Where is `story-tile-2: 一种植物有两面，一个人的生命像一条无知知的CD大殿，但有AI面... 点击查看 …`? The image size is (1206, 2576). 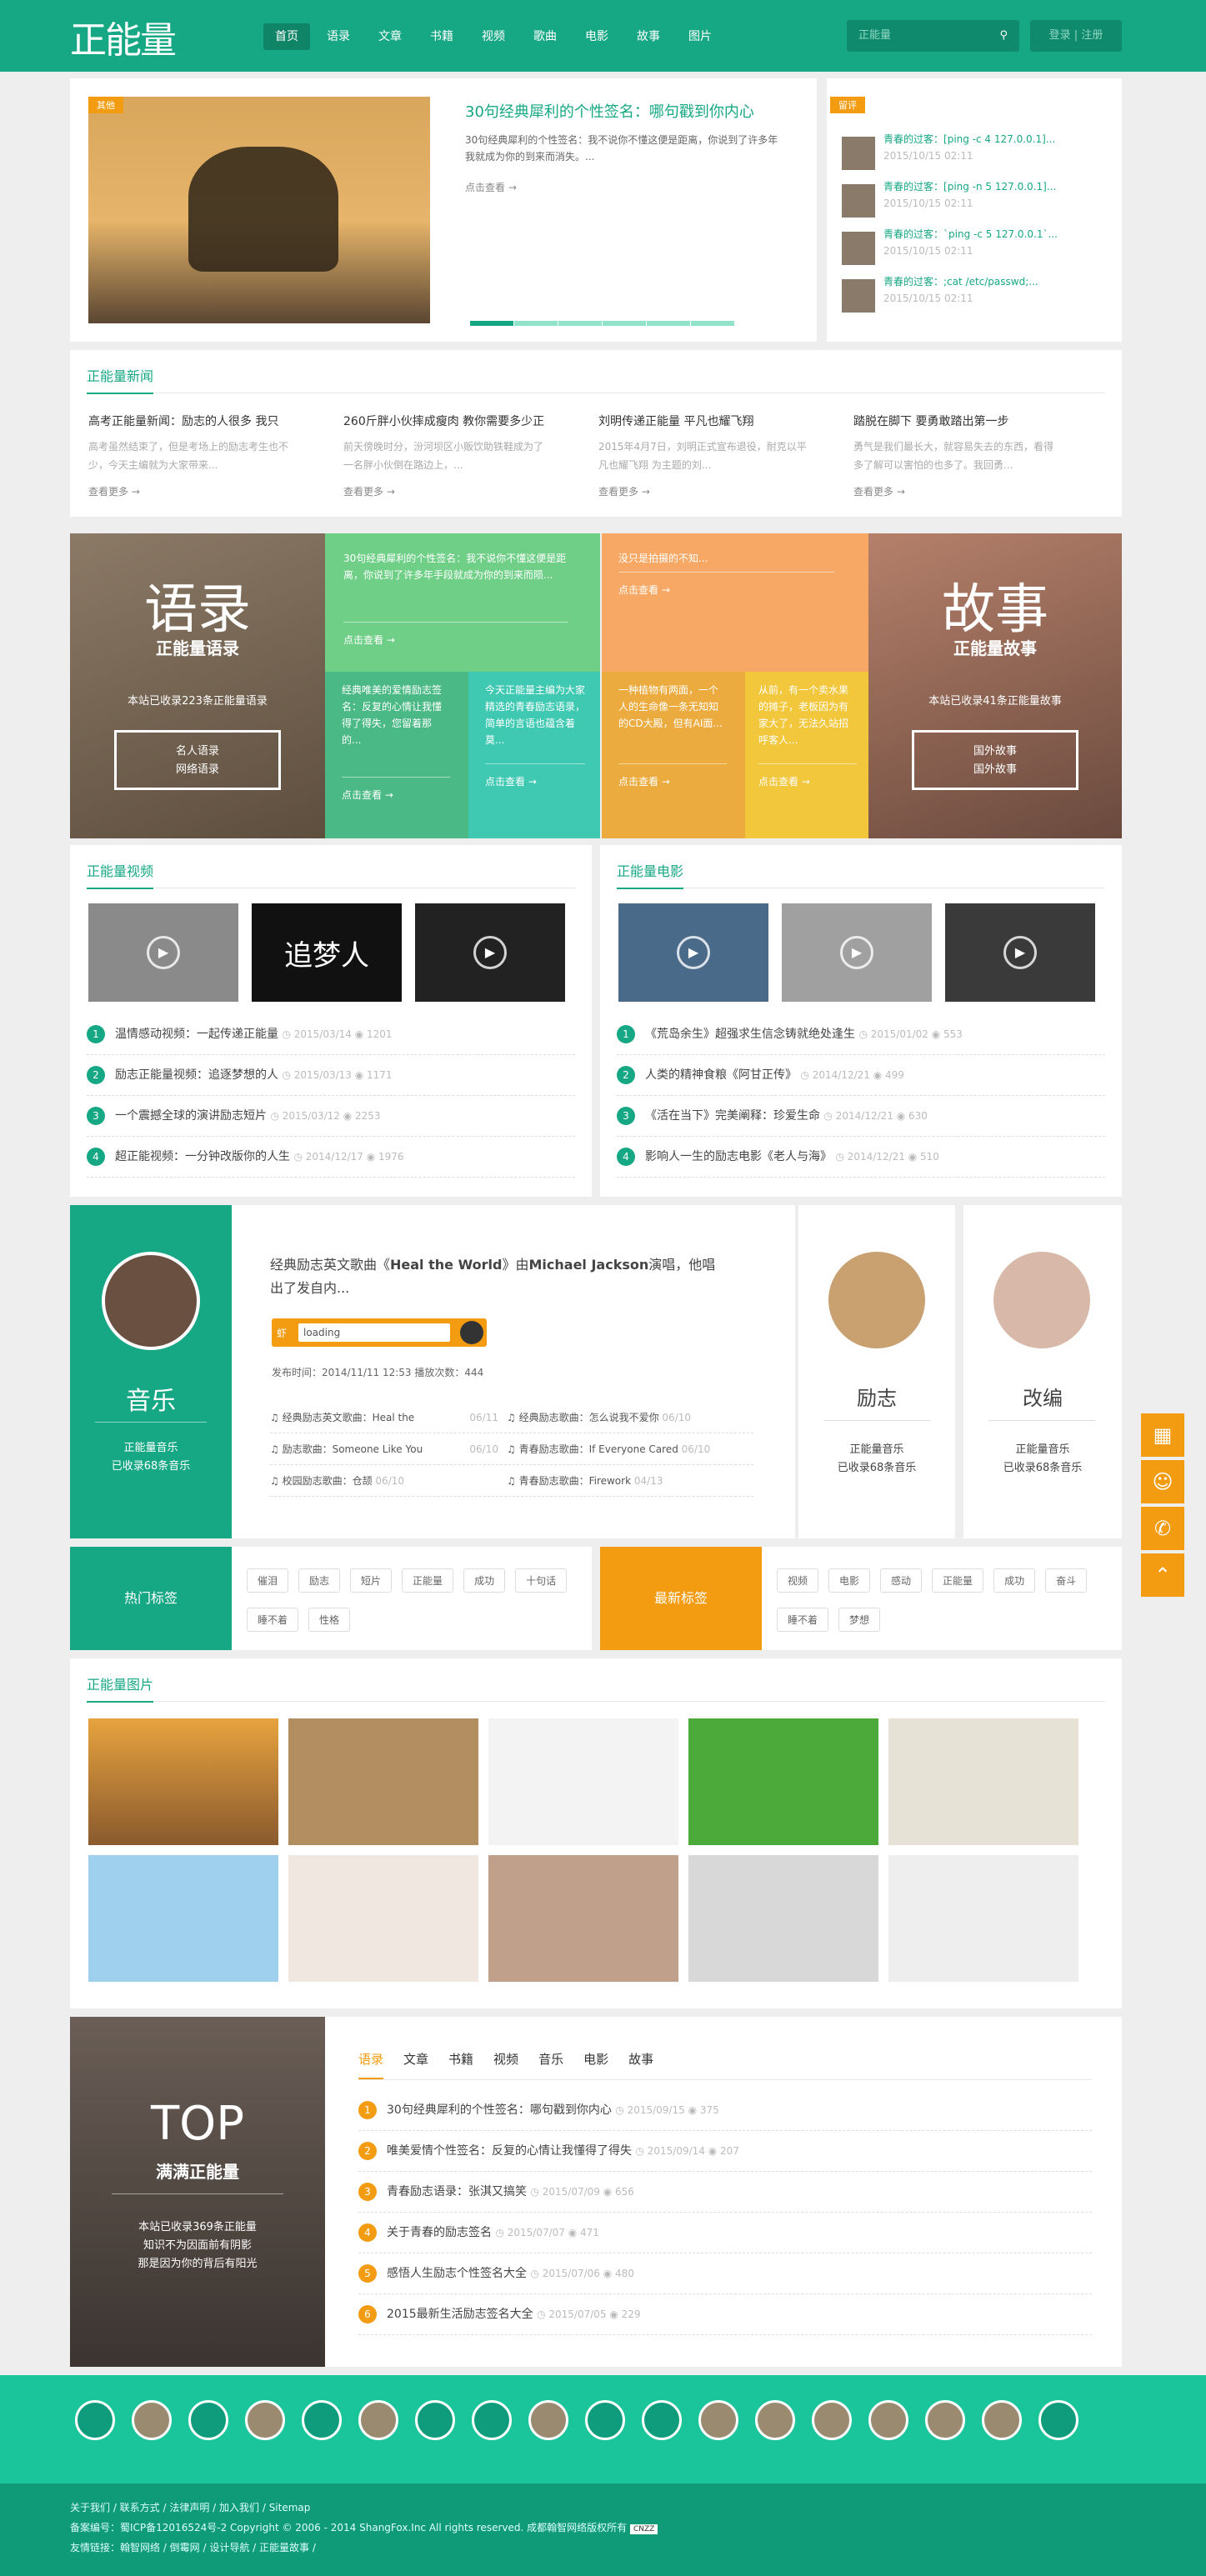
story-tile-2: 一种植物有两面，一个人的生命像一条无知知的CD大殿，但有AI面... 点击查看 … is located at coordinates (673, 755).